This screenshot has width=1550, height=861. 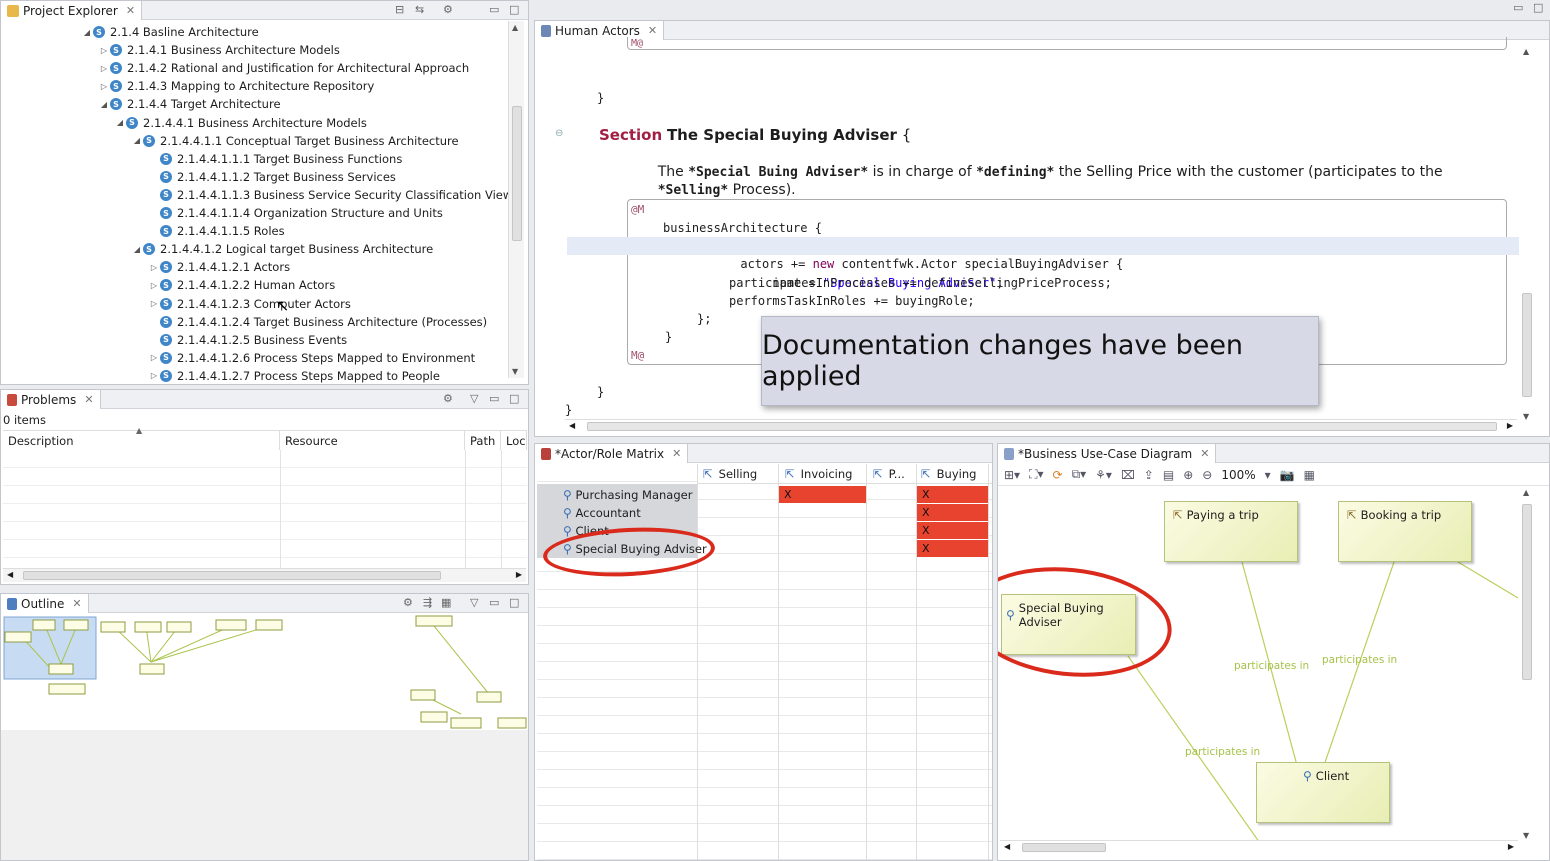 I want to click on use-case-paying-a-trip: ⇱ Paying a trip, so click(x=1231, y=531).